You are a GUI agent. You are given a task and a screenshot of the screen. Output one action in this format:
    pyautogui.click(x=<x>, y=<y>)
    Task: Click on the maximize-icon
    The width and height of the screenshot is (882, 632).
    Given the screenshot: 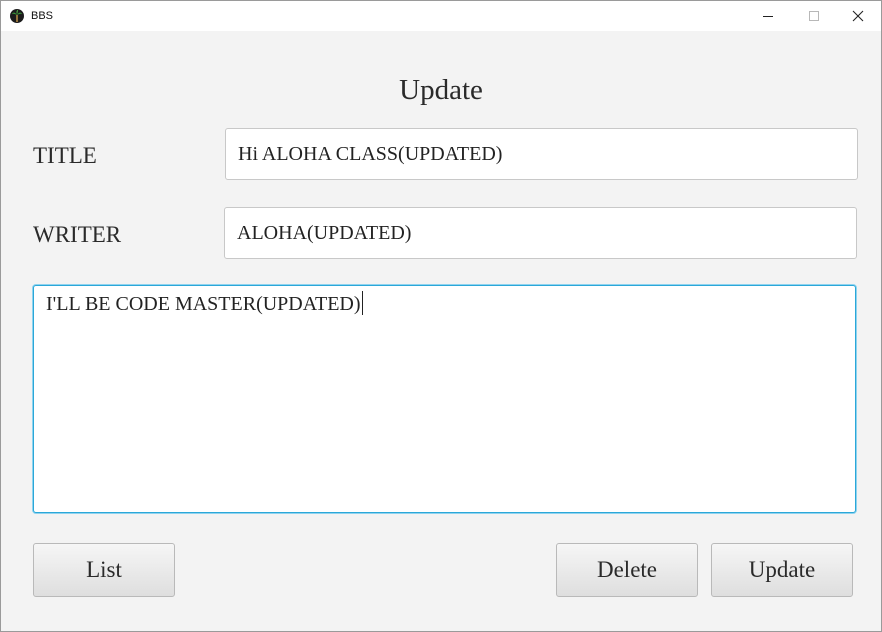 What is the action you would take?
    pyautogui.click(x=814, y=16)
    